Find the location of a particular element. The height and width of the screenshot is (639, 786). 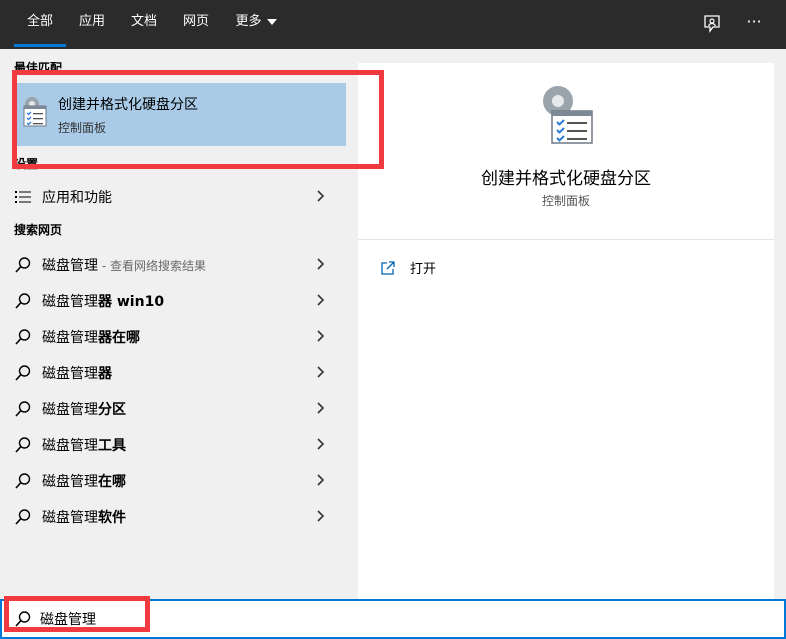

more-options-icon: ··· is located at coordinates (754, 22).